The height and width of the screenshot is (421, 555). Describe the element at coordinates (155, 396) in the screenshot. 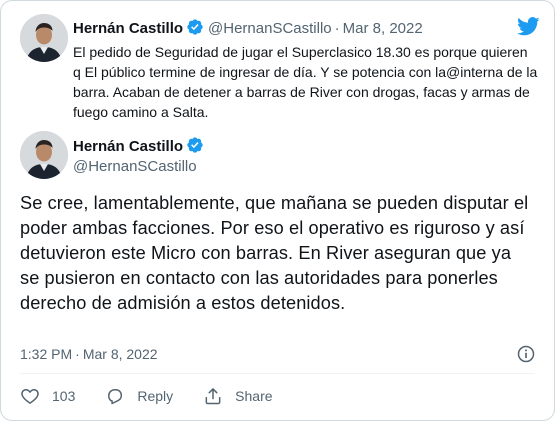

I see `reply-label: Reply` at that location.